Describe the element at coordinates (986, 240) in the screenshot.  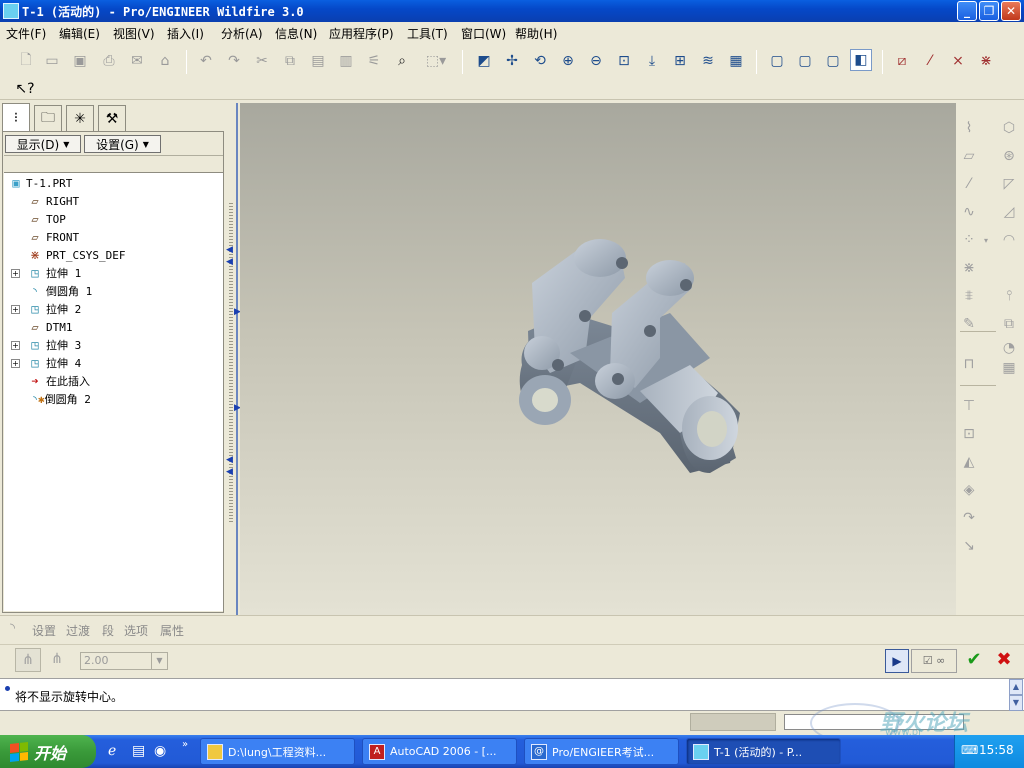
I see `datum-point-flyout-icon: ▾` at that location.